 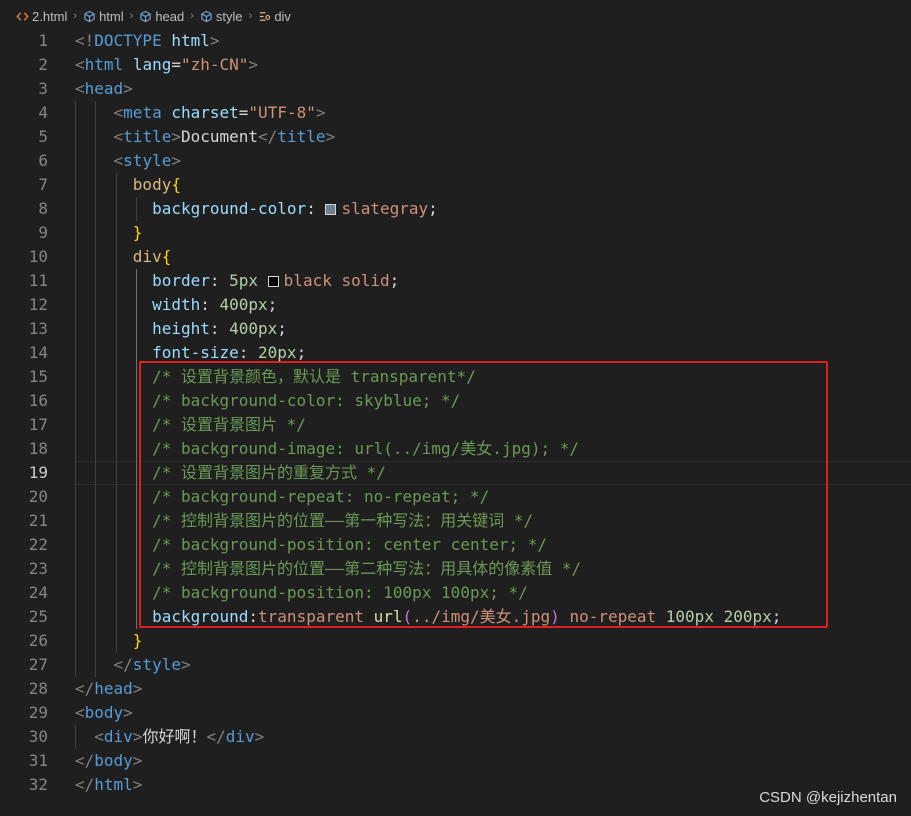 I want to click on code-token: }, so click(x=137, y=232).